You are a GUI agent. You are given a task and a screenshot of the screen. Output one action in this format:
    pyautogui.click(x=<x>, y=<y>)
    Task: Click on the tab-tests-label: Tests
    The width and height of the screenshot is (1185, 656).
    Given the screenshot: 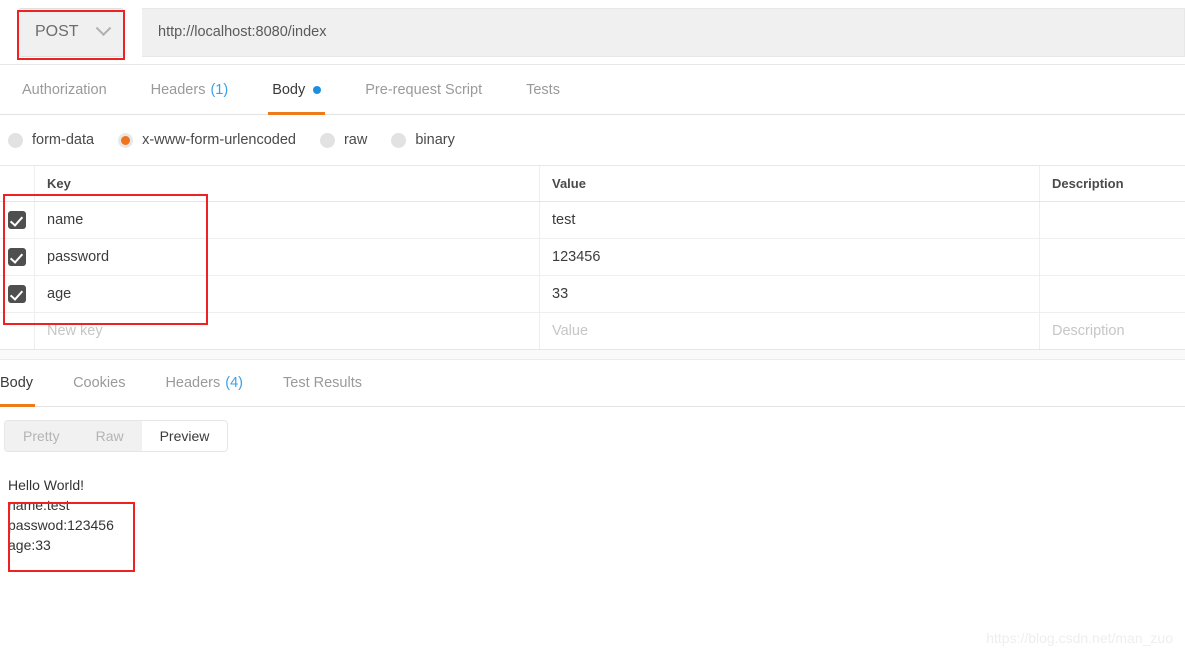 What is the action you would take?
    pyautogui.click(x=543, y=89)
    